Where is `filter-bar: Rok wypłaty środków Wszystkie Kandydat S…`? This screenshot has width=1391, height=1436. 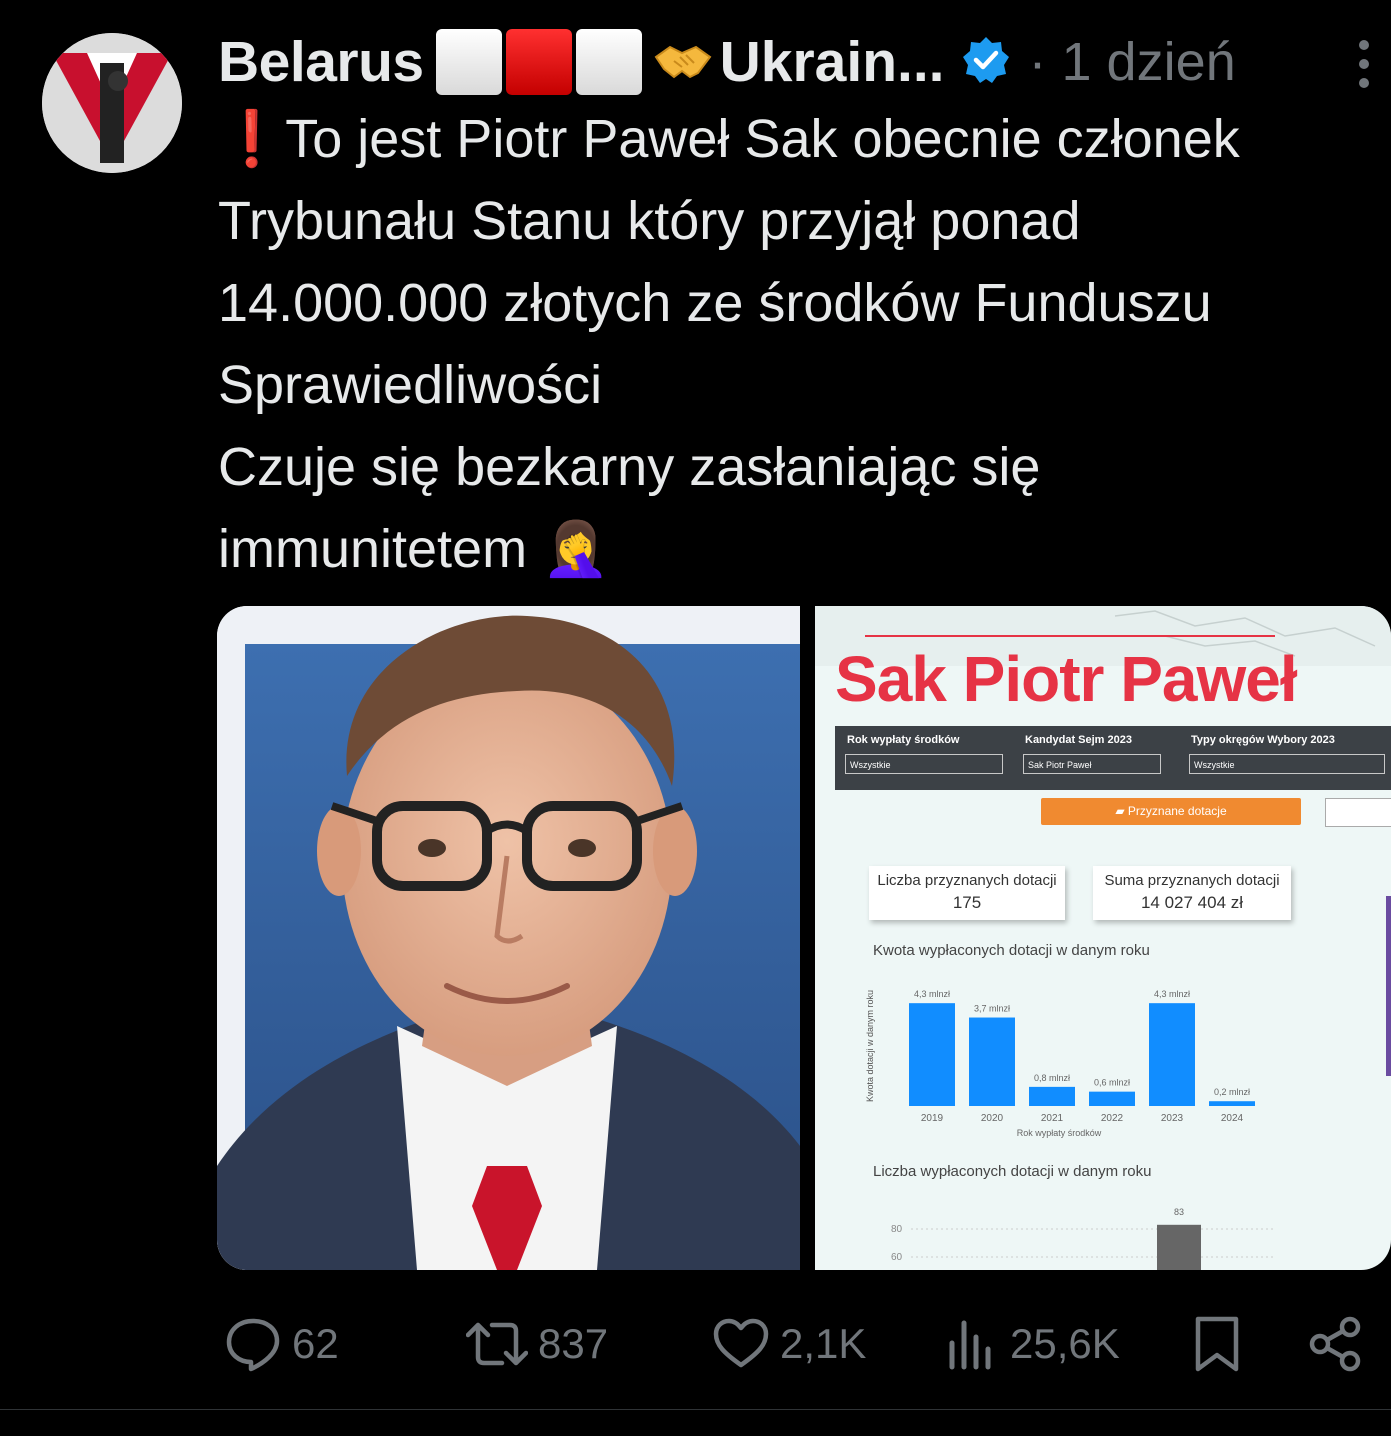
filter-bar: Rok wypłaty środków Wszystkie Kandydat S… is located at coordinates (1113, 758).